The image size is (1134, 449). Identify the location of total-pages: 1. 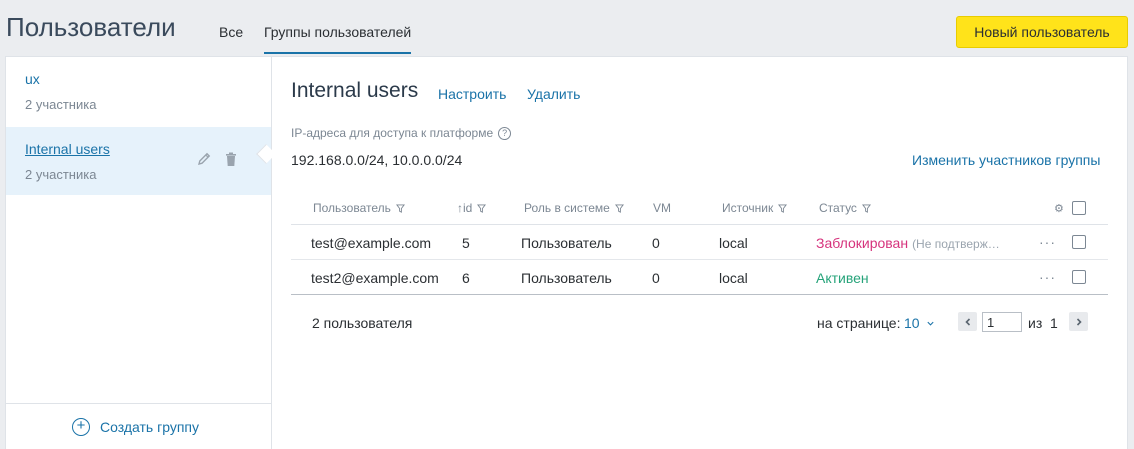
(1054, 323).